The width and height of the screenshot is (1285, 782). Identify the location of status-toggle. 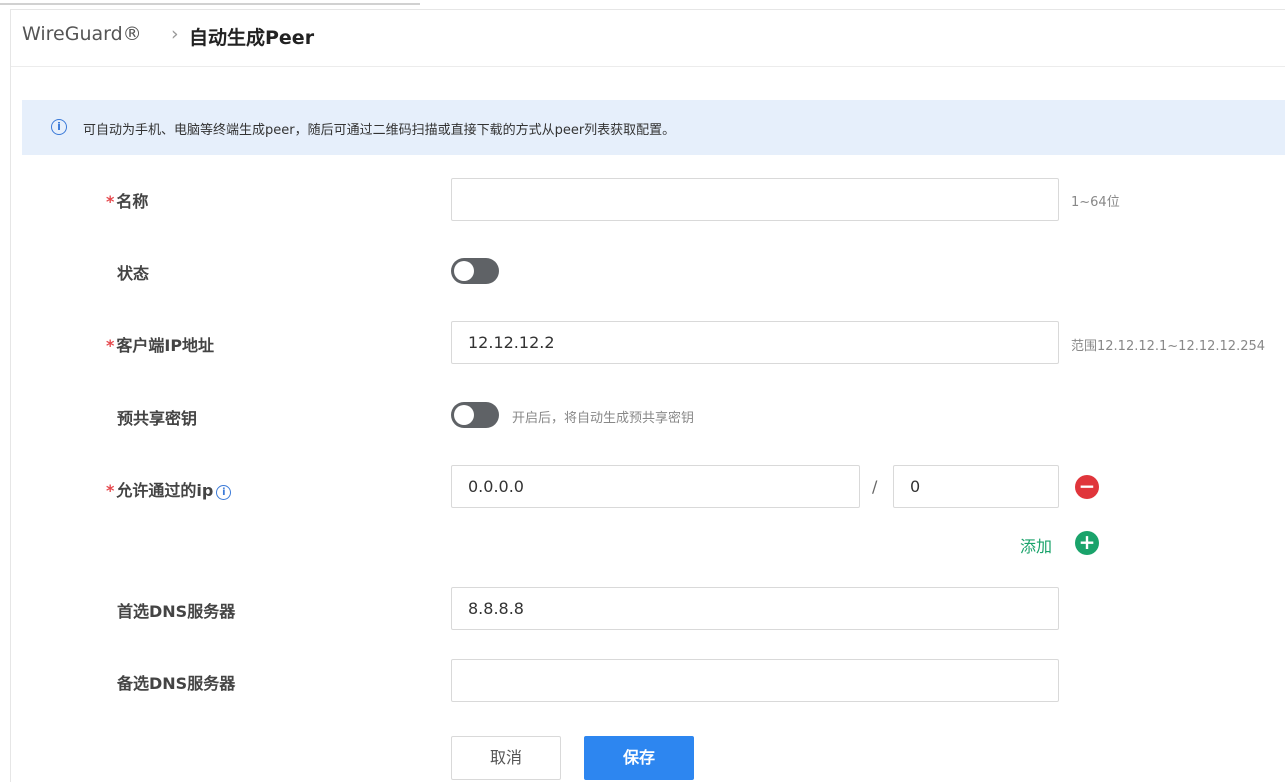
(475, 271).